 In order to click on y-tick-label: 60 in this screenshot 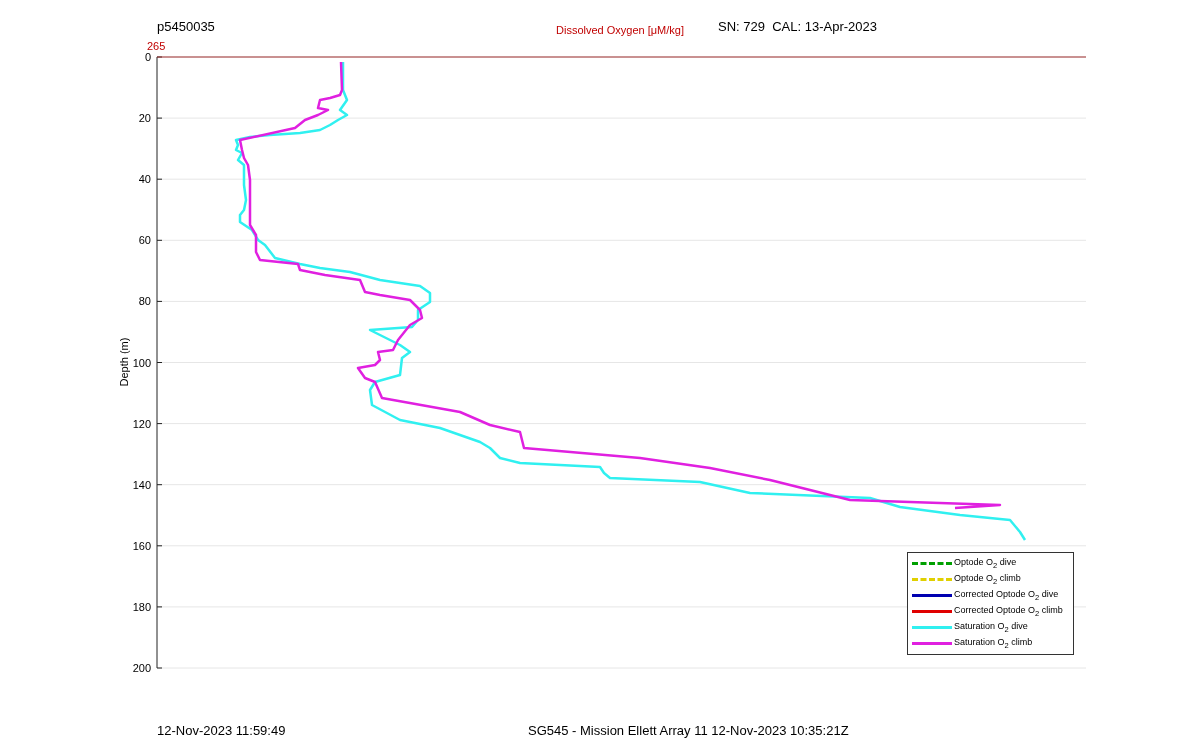, I will do `click(144, 240)`.